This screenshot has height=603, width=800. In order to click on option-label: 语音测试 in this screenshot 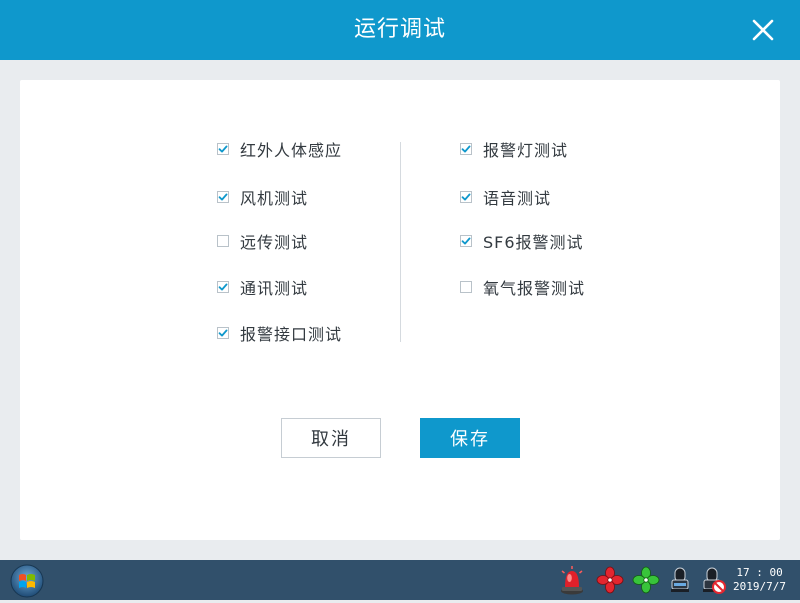, I will do `click(517, 198)`.